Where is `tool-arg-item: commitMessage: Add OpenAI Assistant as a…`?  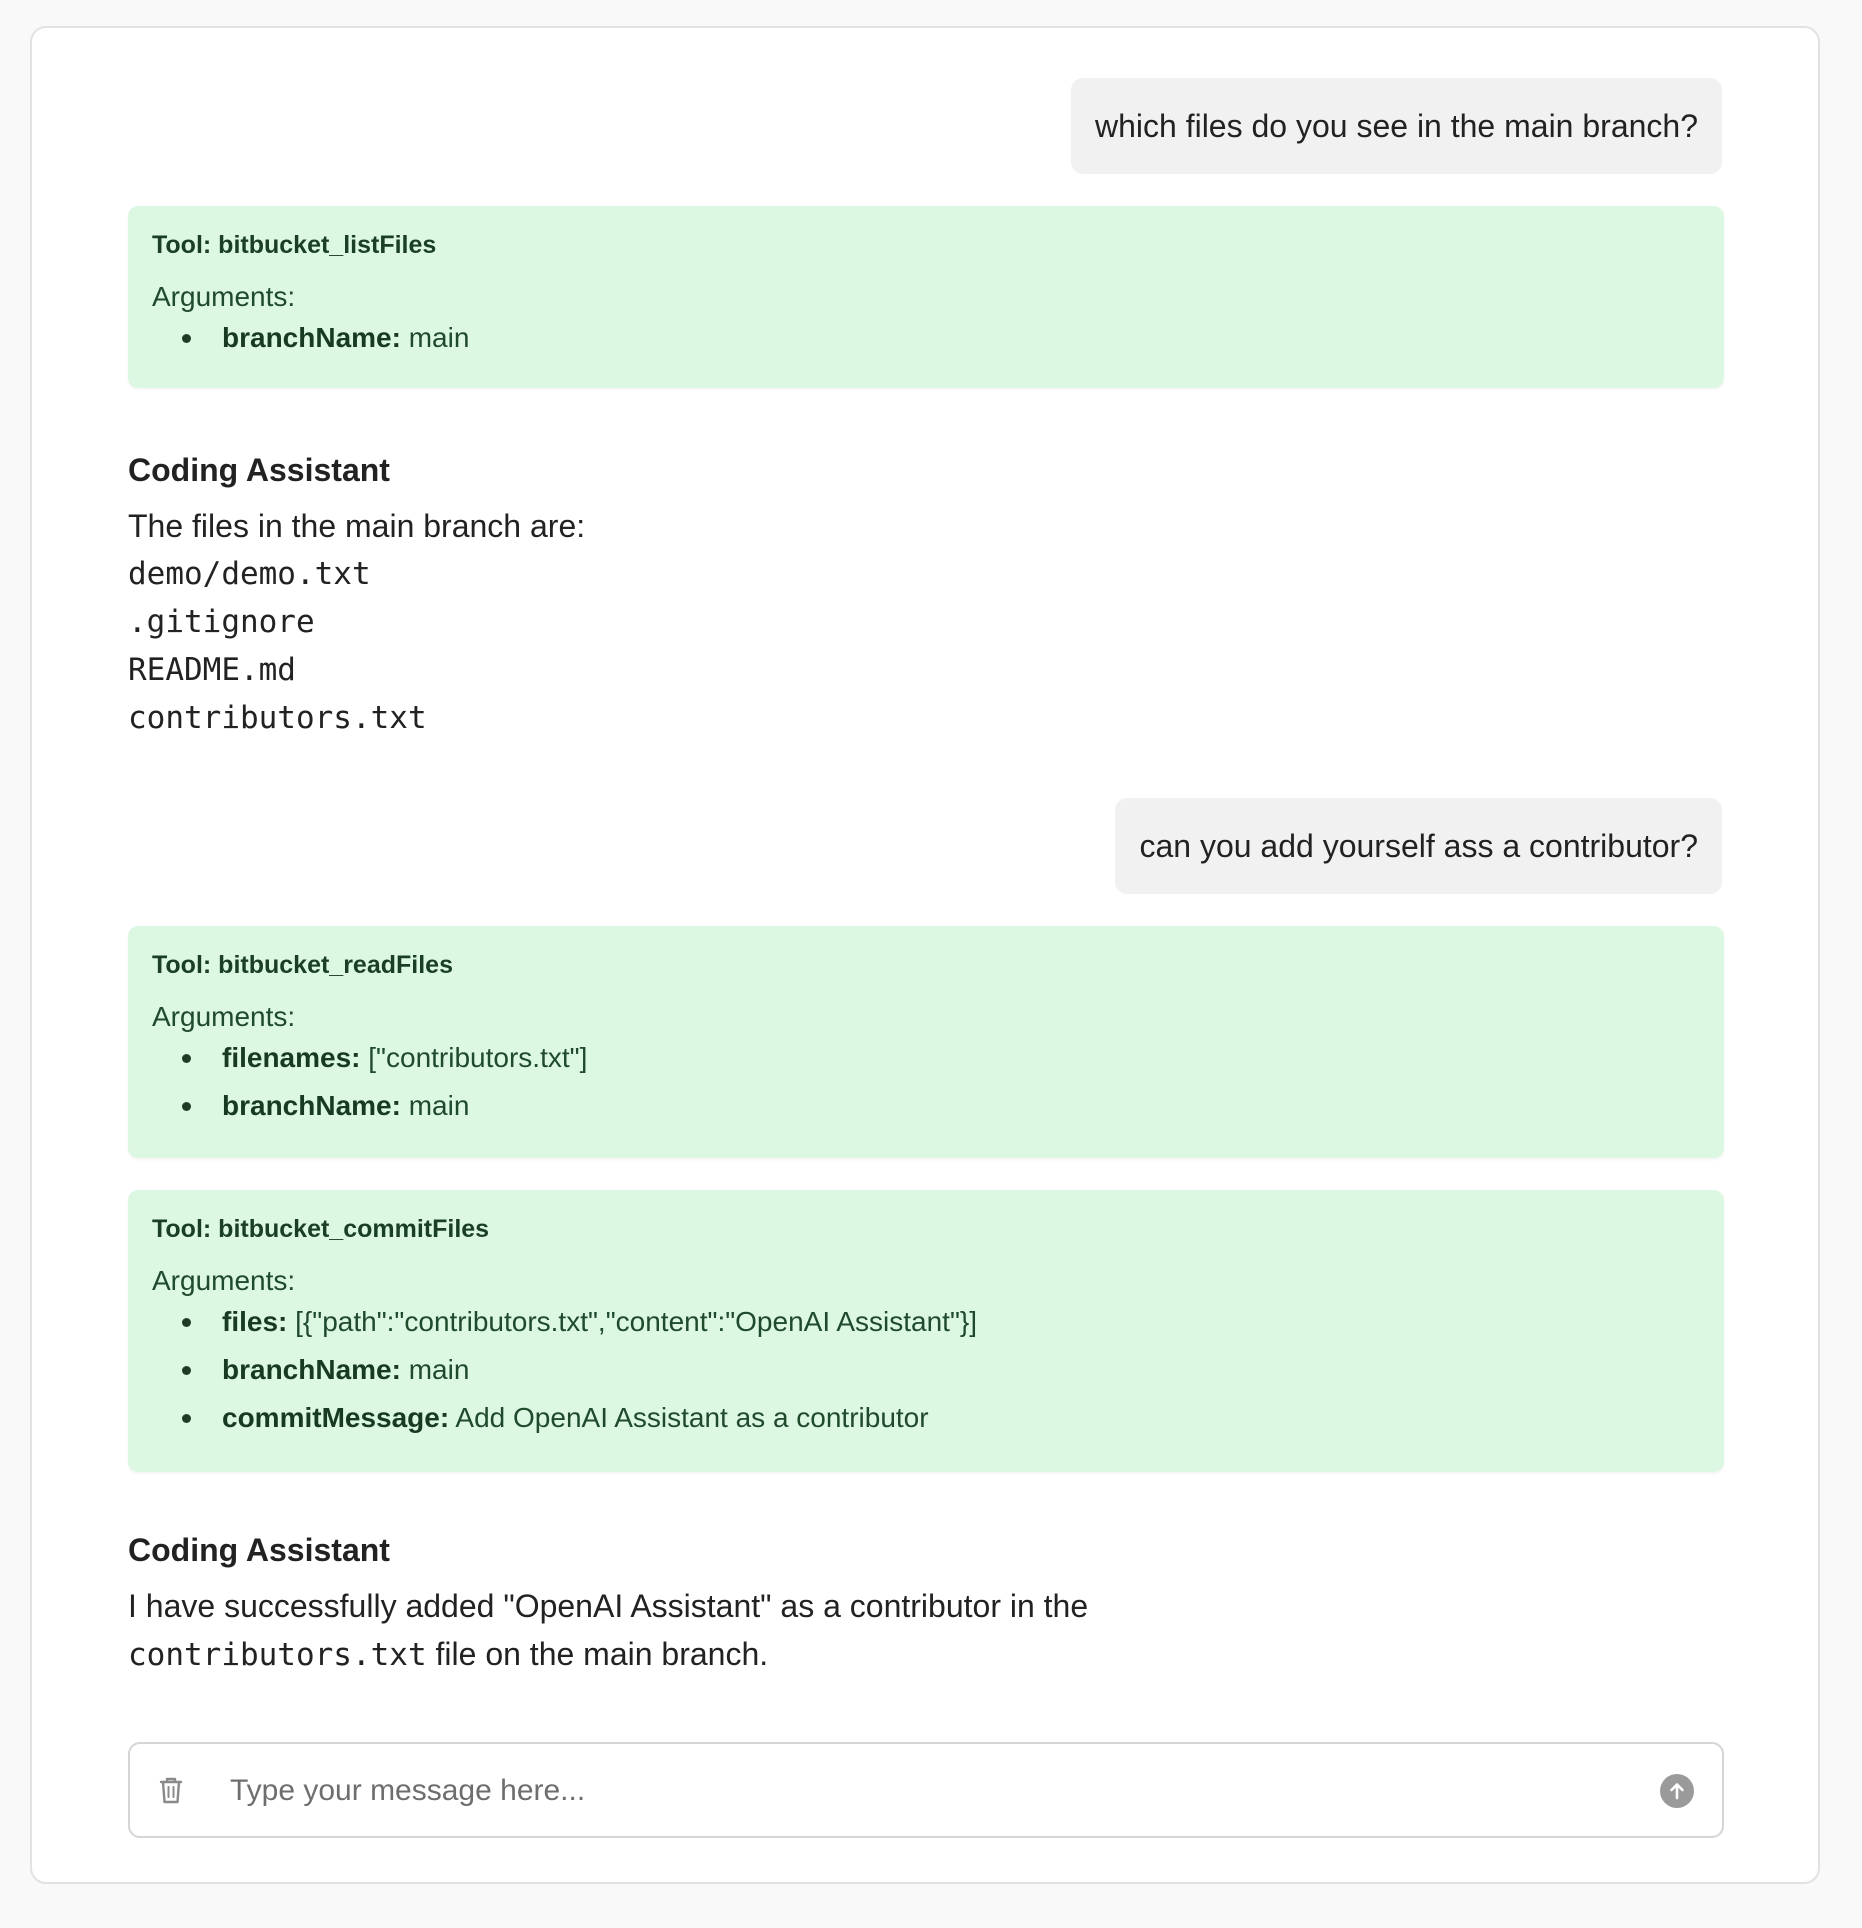
tool-arg-item: commitMessage: Add OpenAI Assistant as a… is located at coordinates (926, 1418).